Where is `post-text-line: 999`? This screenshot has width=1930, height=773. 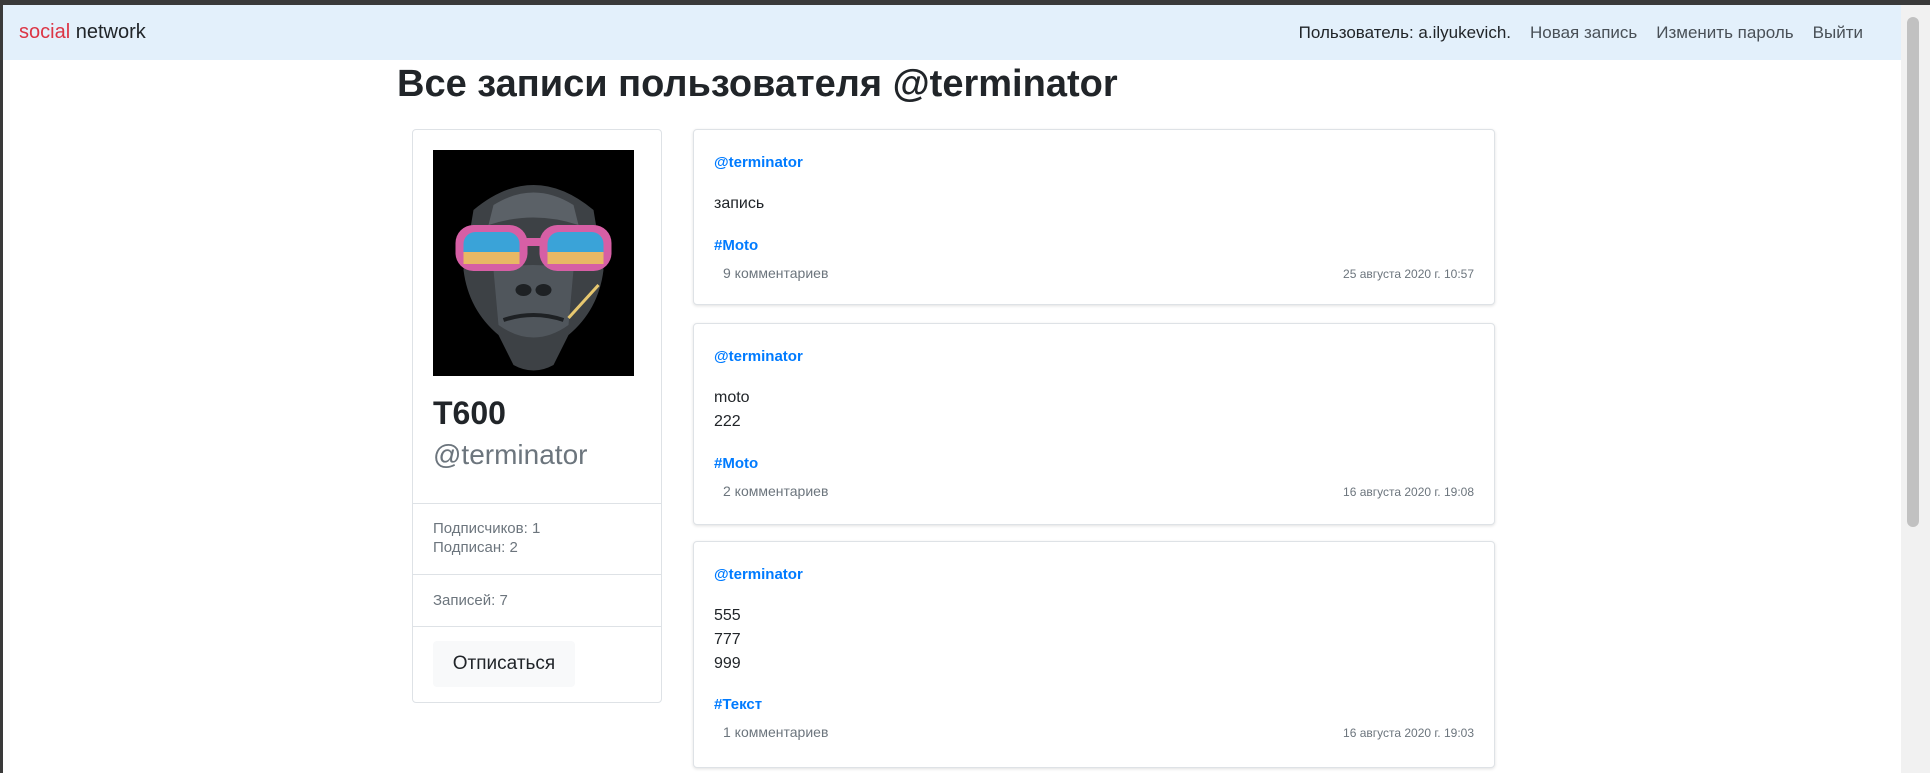 post-text-line: 999 is located at coordinates (727, 663).